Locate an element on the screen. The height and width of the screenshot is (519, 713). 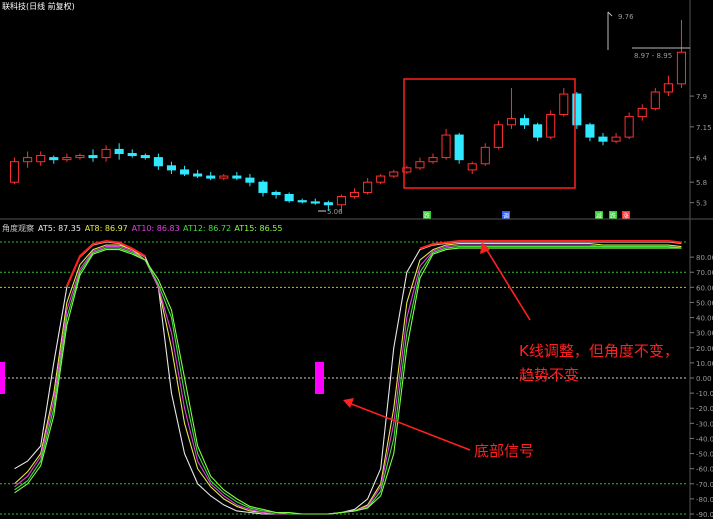
price-tick-label: 5.3 is located at coordinates (701, 204).